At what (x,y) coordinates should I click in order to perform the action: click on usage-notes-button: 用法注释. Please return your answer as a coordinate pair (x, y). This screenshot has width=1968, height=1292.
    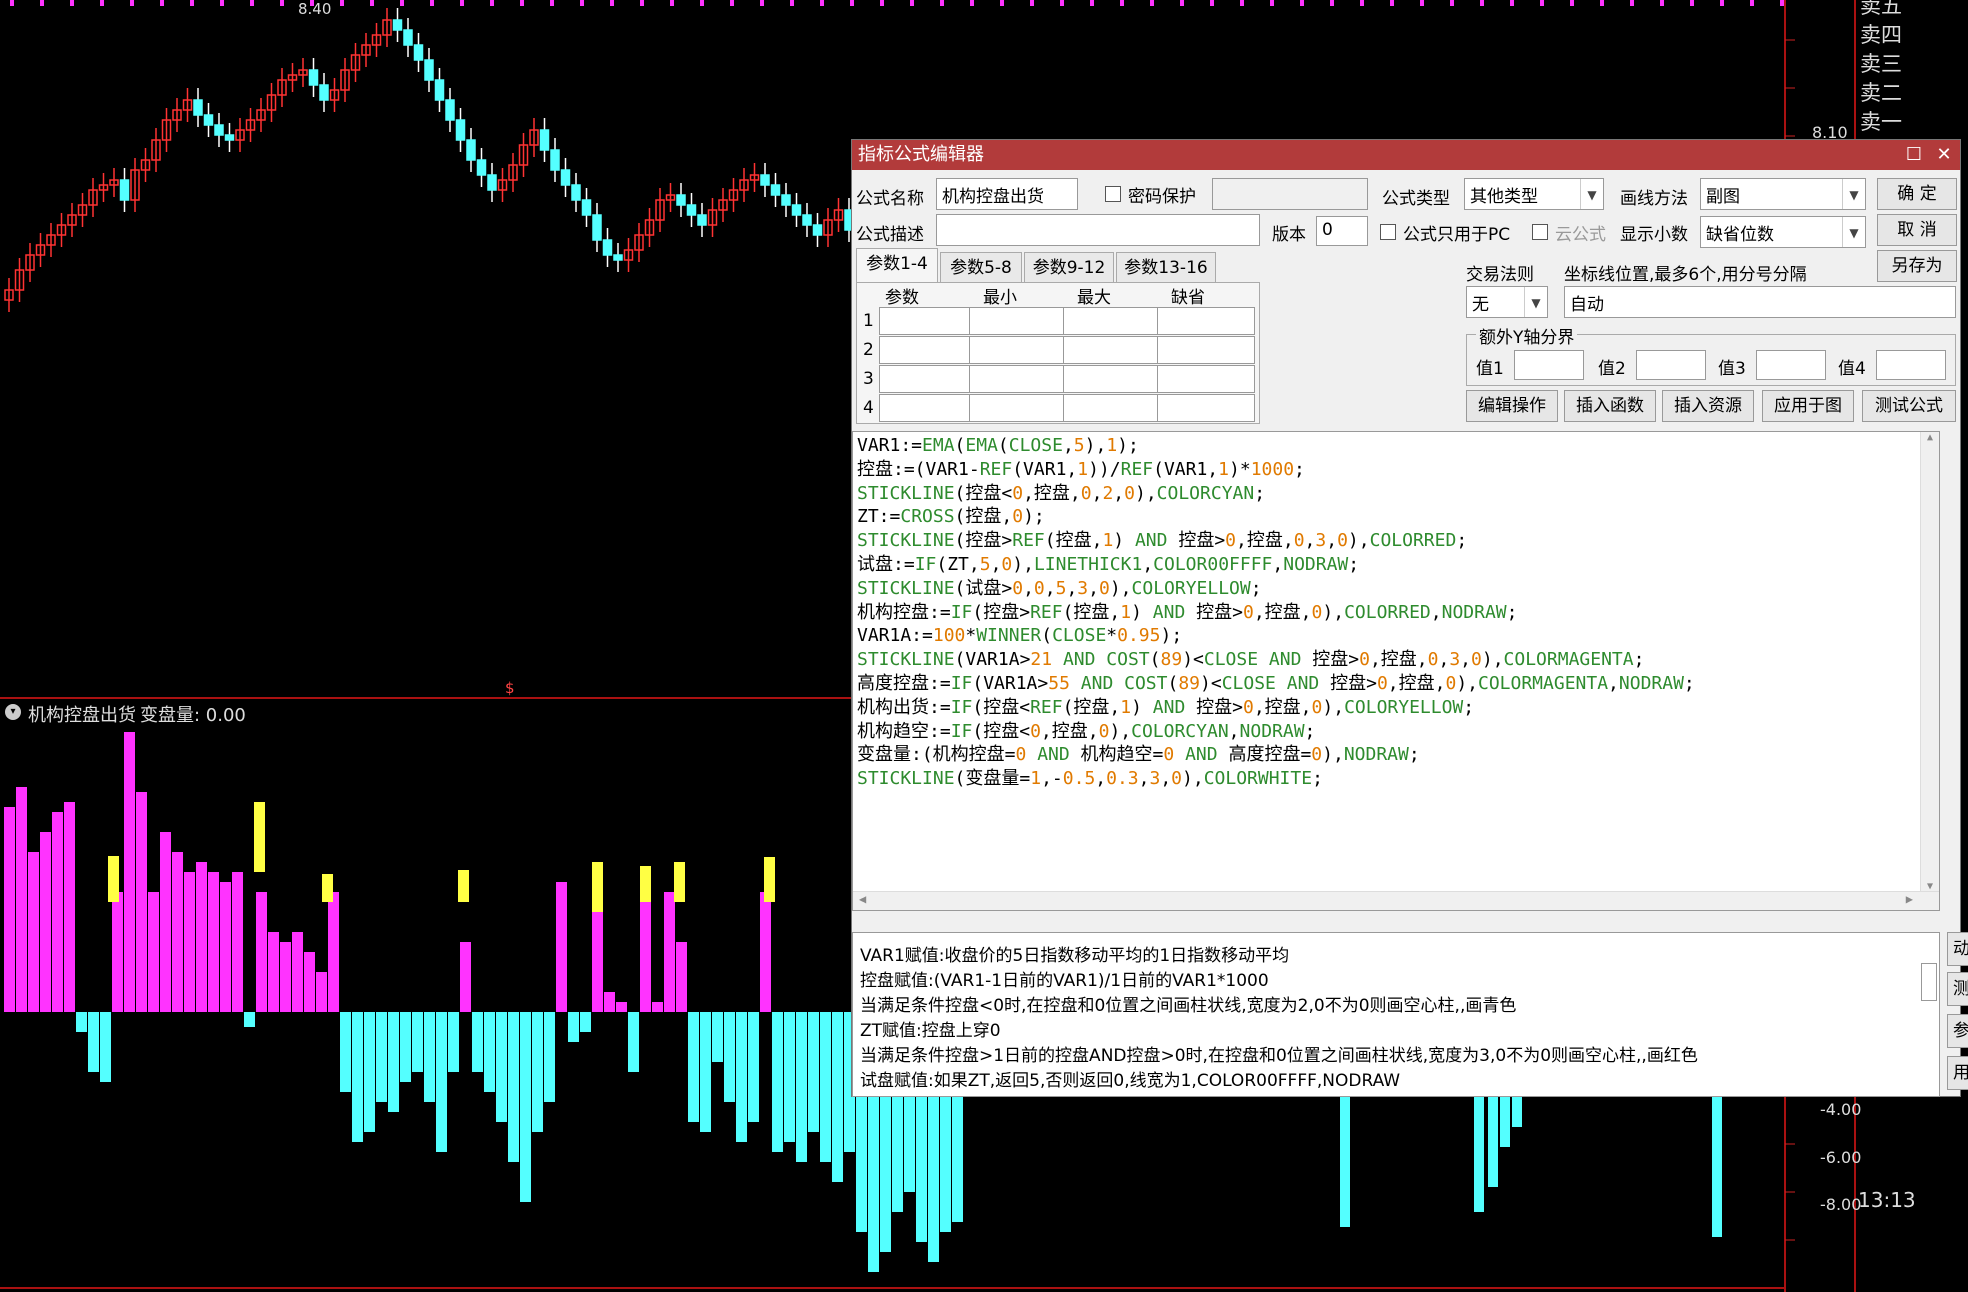
    Looking at the image, I should click on (1957, 1073).